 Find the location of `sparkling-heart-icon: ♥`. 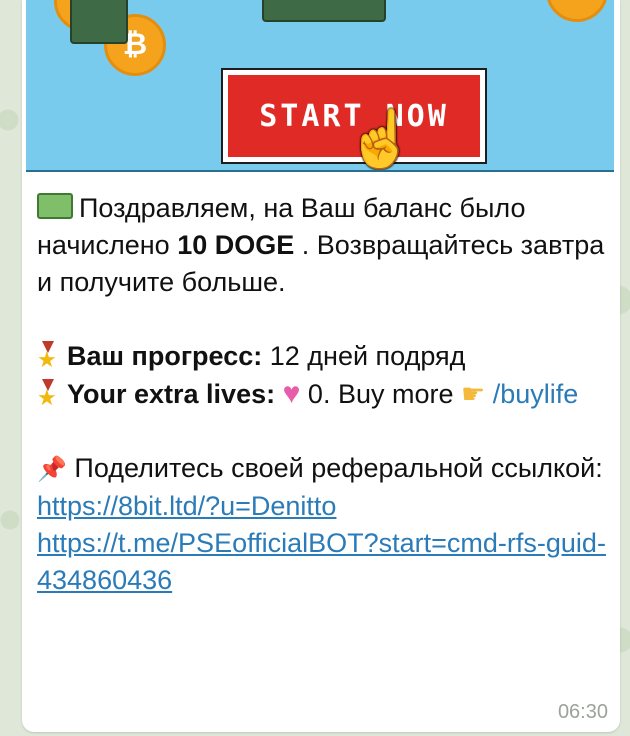

sparkling-heart-icon: ♥ is located at coordinates (291, 393).